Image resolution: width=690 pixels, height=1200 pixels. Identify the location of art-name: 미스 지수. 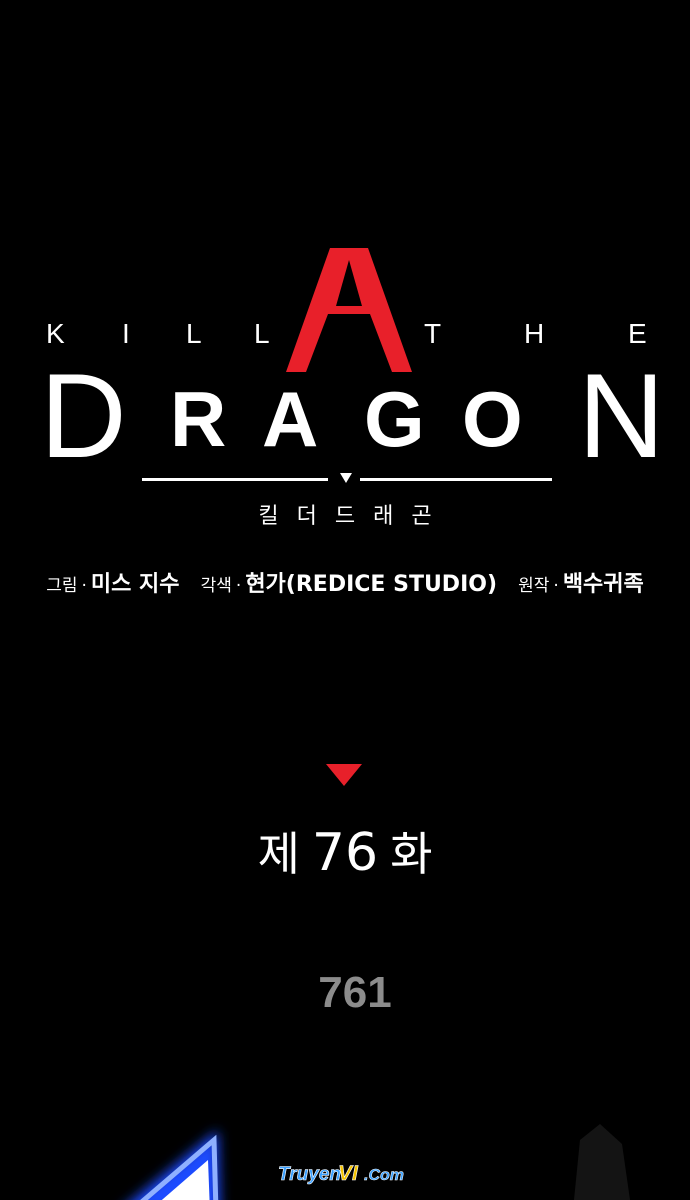
(135, 584).